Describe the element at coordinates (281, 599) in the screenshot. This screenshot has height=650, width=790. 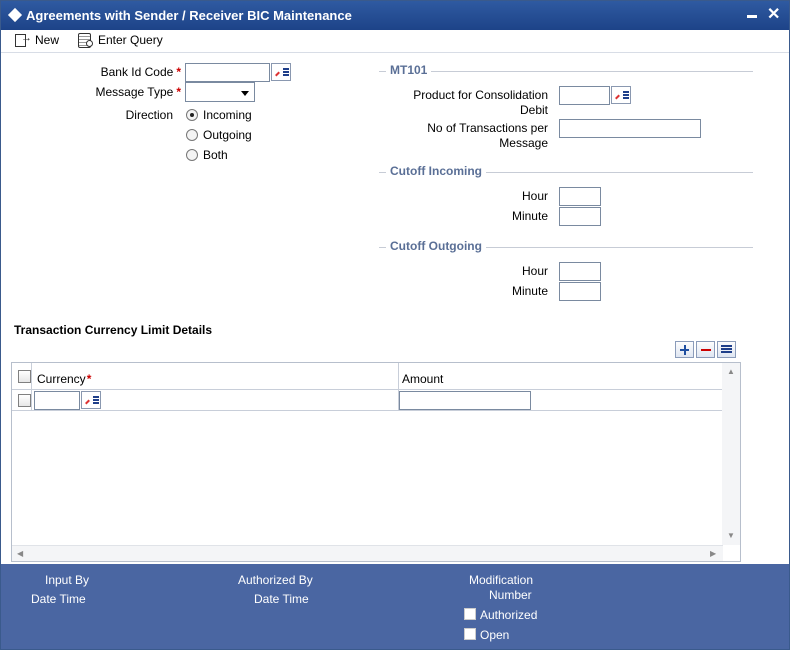
I see `date-time-label-authorized: Date Time` at that location.